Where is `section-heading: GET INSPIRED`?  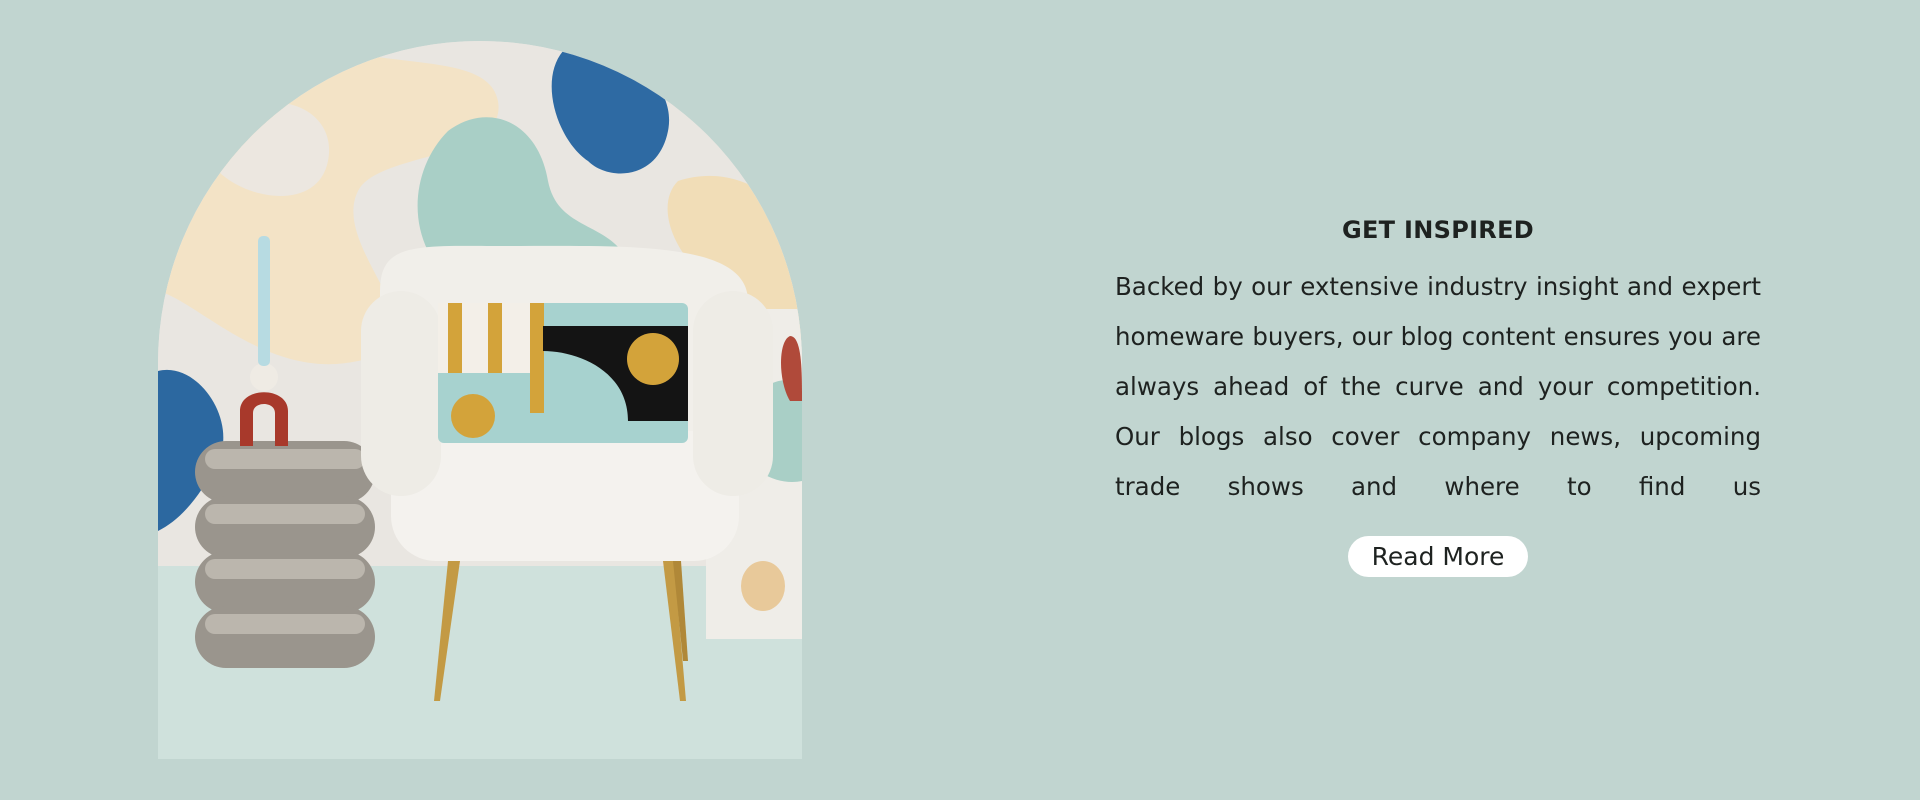 section-heading: GET INSPIRED is located at coordinates (1438, 230).